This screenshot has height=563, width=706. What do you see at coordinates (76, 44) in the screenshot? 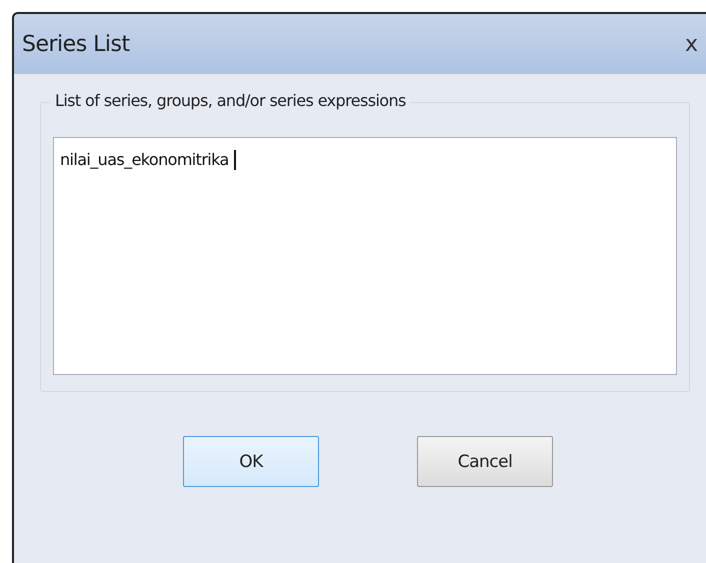
I see `window-title: Series List` at bounding box center [76, 44].